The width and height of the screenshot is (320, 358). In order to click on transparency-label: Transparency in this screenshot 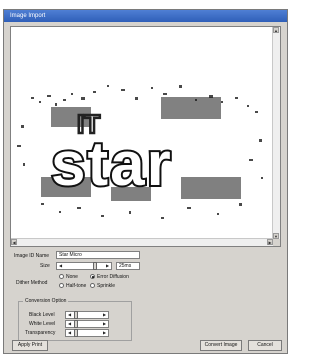, I will do `click(40, 333)`.